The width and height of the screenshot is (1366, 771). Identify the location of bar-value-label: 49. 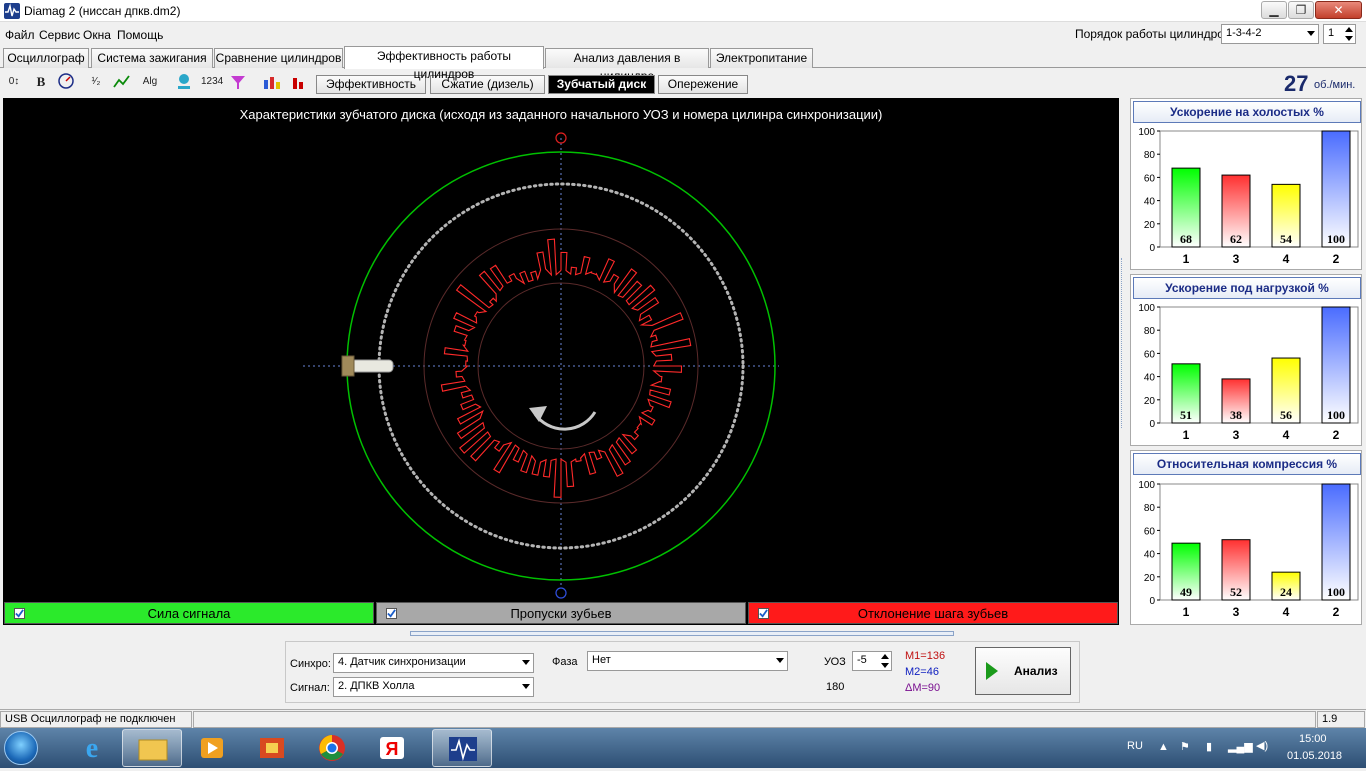
(1186, 592).